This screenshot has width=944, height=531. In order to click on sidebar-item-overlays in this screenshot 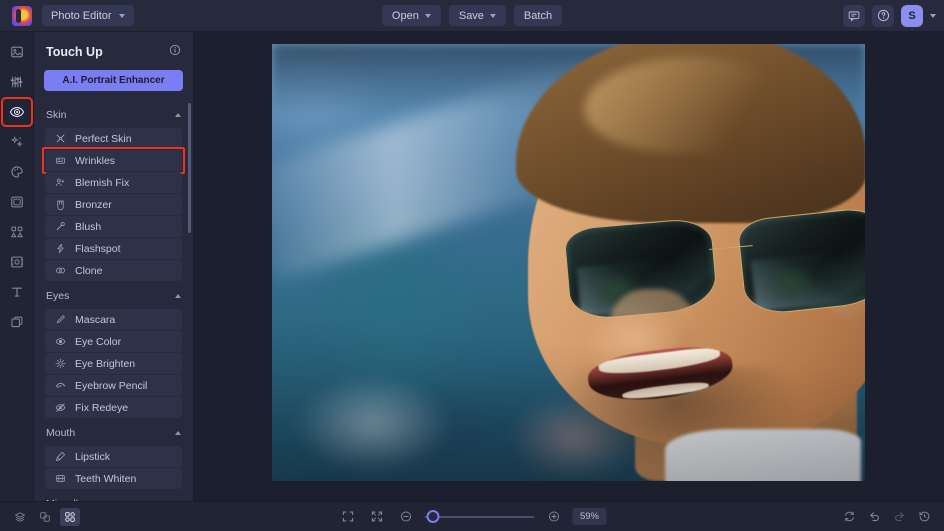, I will do `click(17, 262)`.